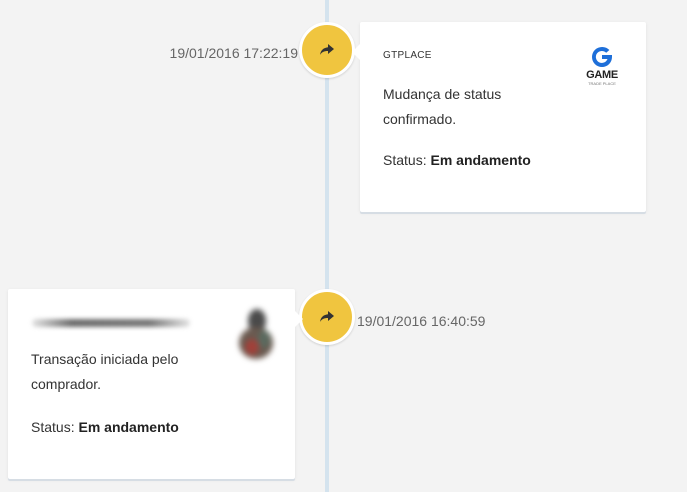 The image size is (687, 492). I want to click on timestamp: 19/01/2016 16:40:59, so click(421, 321).